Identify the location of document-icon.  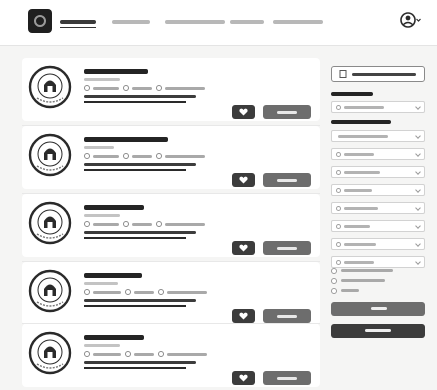
(343, 74).